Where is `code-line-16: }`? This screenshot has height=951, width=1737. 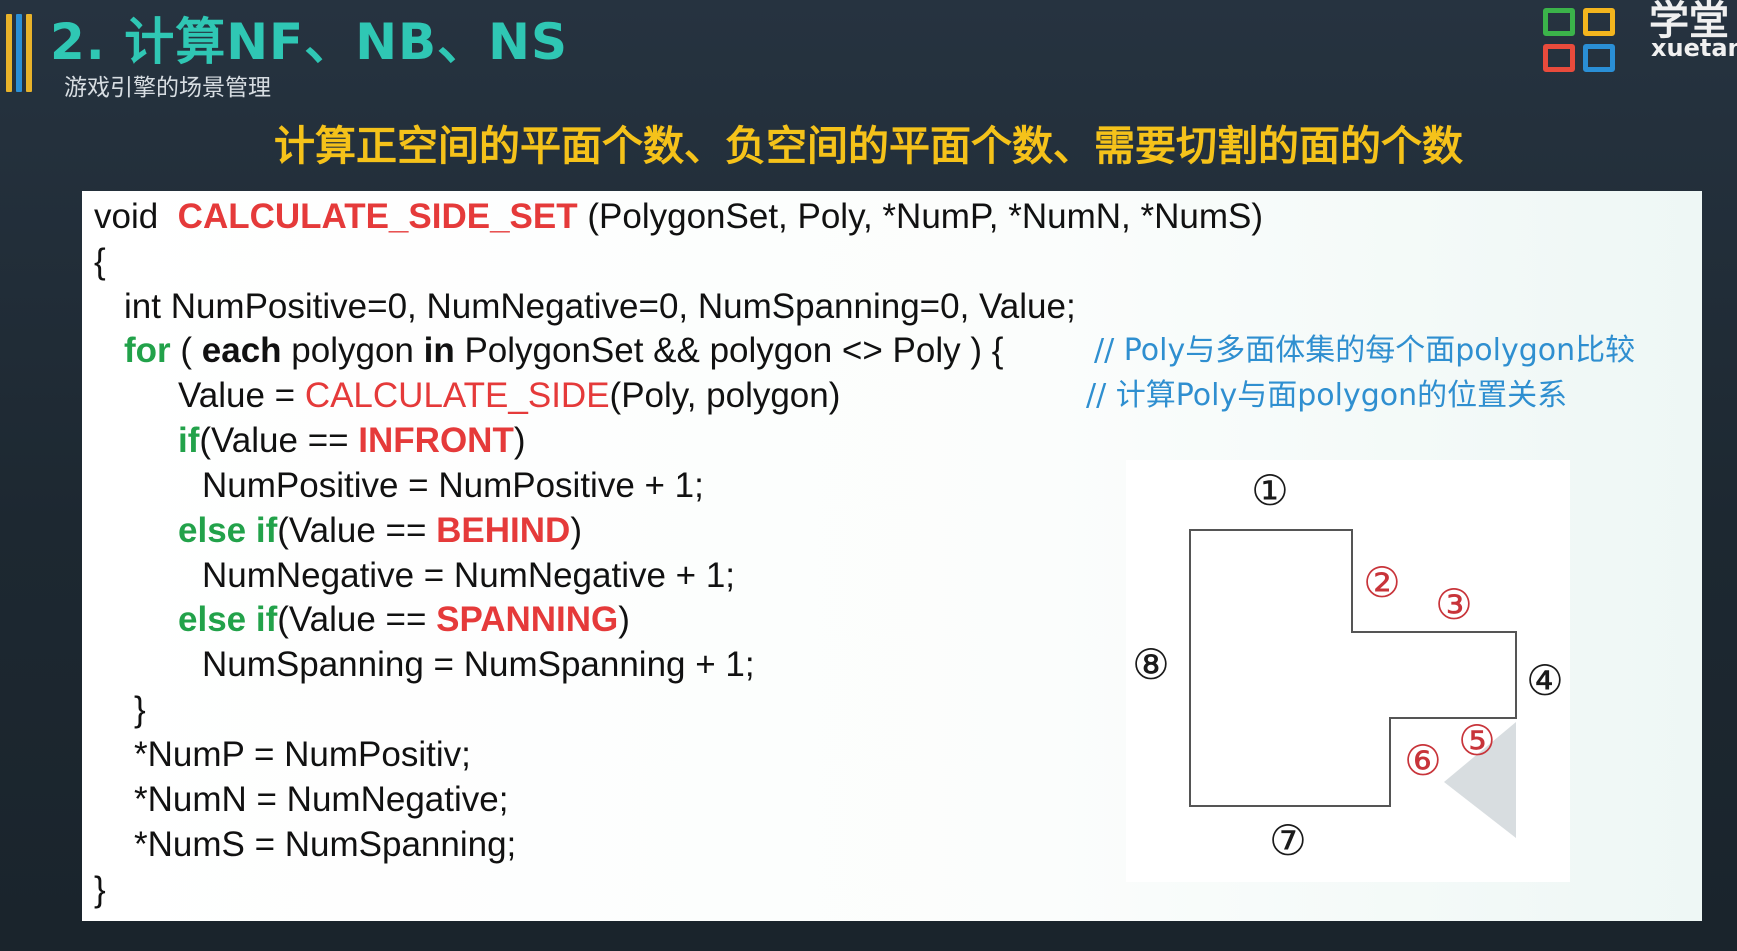
code-line-16: } is located at coordinates (100, 890).